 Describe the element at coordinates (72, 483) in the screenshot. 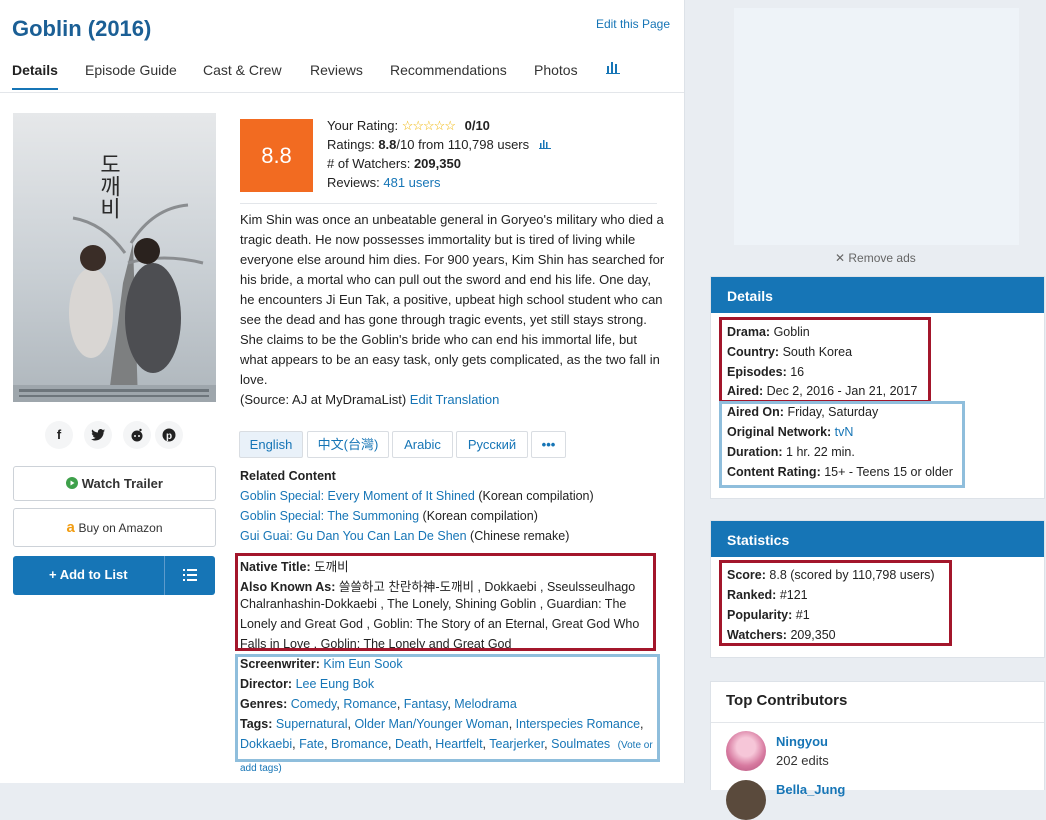

I see `play-icon` at that location.